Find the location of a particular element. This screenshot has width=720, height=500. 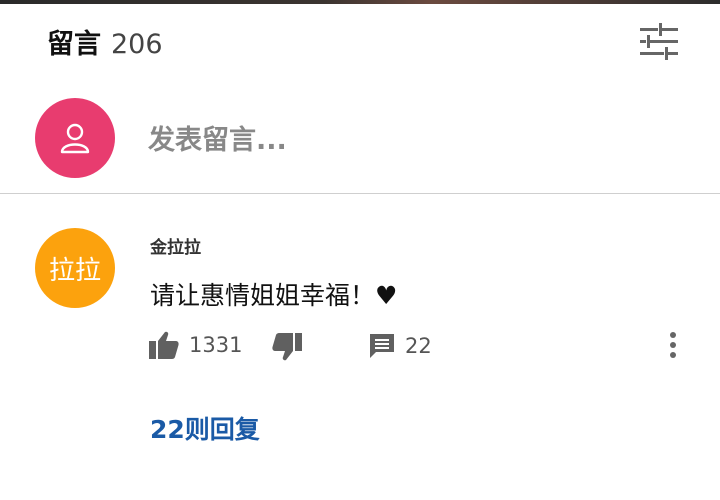

like-button: 1331 is located at coordinates (195, 345).